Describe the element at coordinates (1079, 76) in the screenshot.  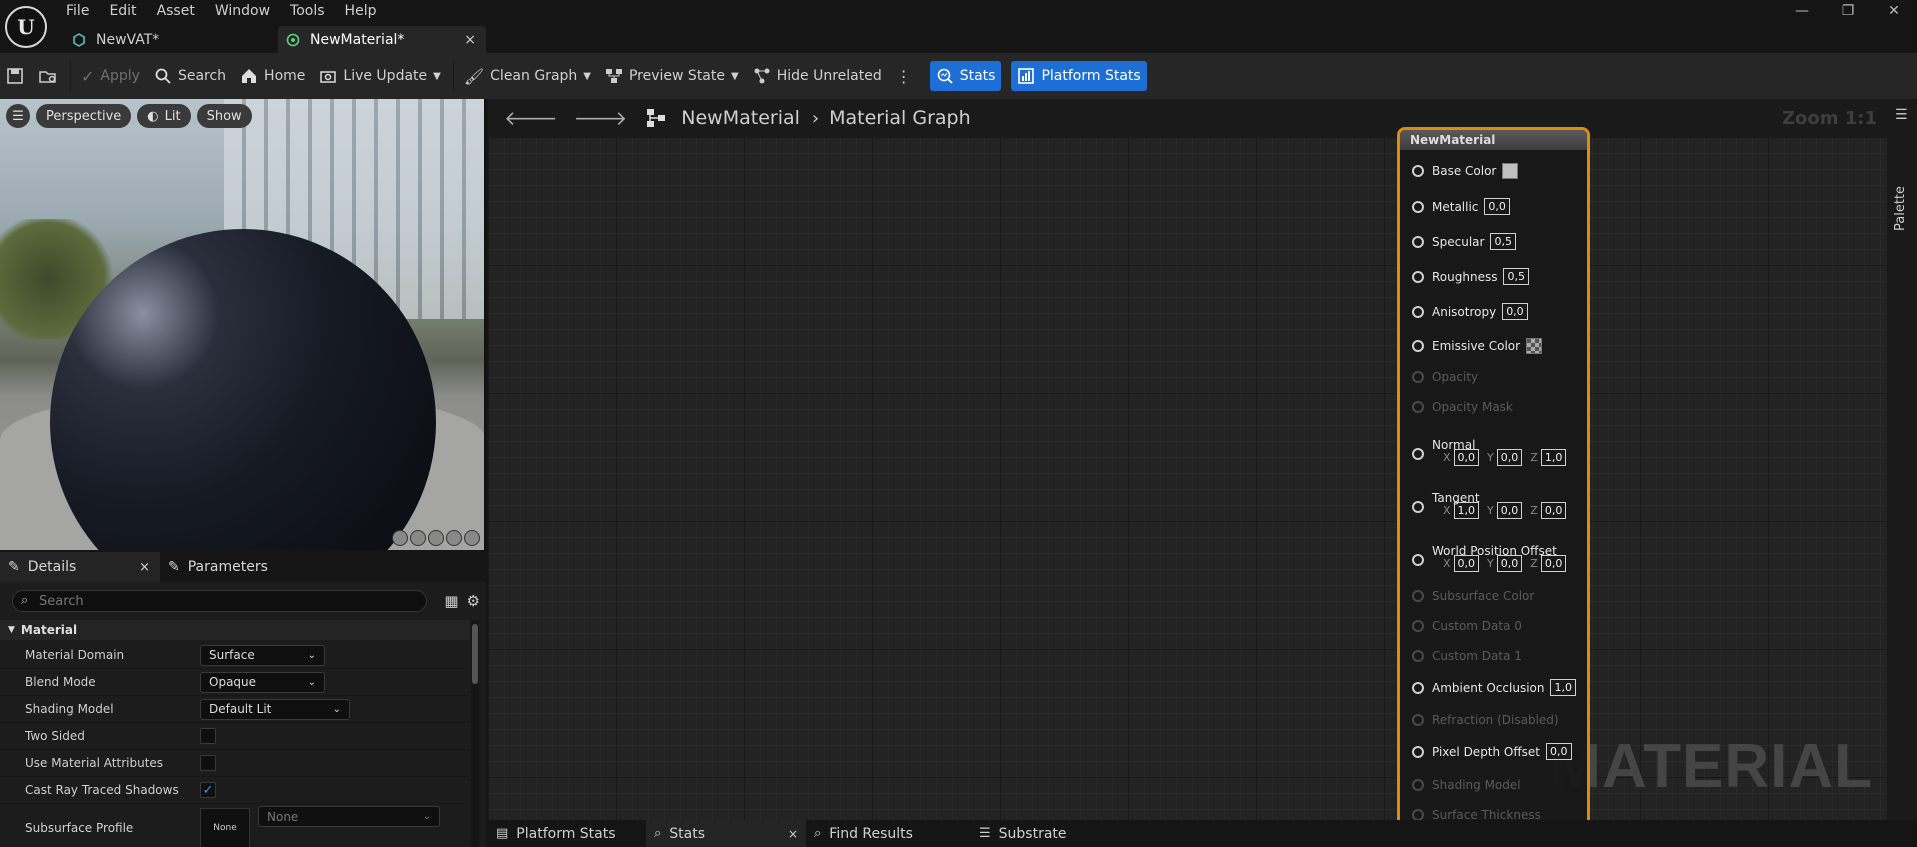
I see `platform-stats-button: Platform Stats` at that location.